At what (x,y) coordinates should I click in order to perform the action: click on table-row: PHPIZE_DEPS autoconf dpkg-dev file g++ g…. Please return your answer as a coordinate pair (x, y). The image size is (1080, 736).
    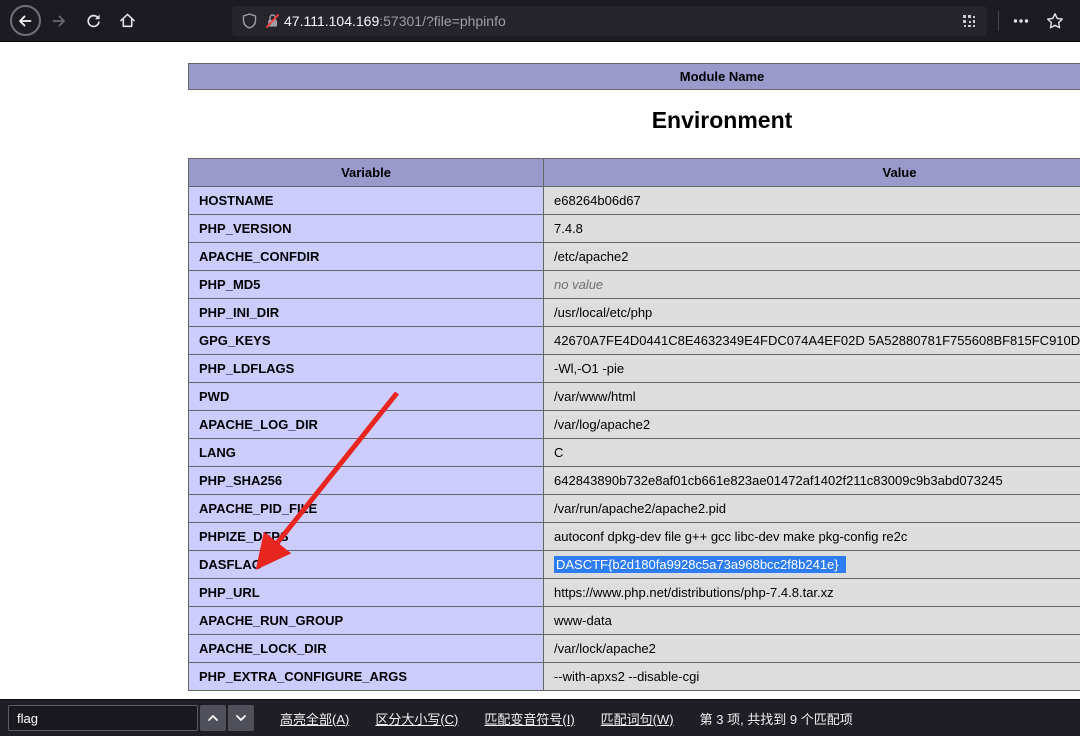
    Looking at the image, I should click on (634, 536).